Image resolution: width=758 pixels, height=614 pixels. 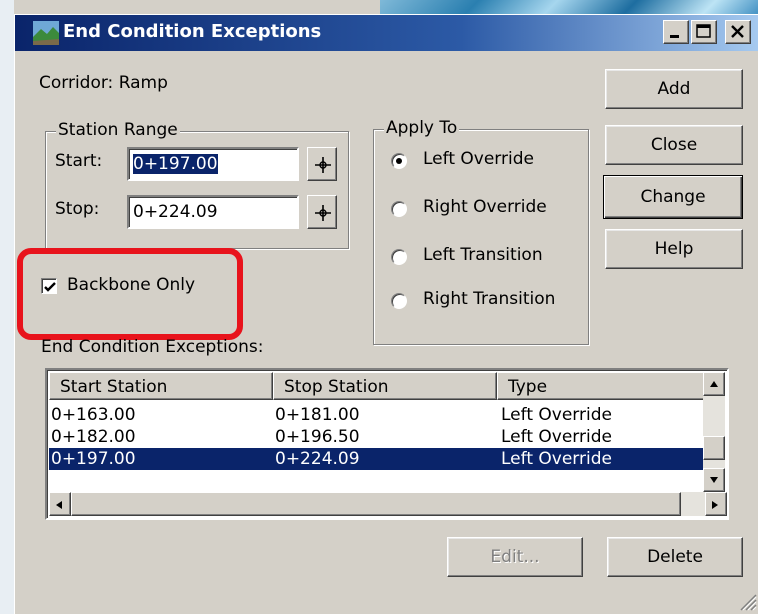 I want to click on exceptions-list-label: End Condition Exceptions:, so click(x=152, y=347).